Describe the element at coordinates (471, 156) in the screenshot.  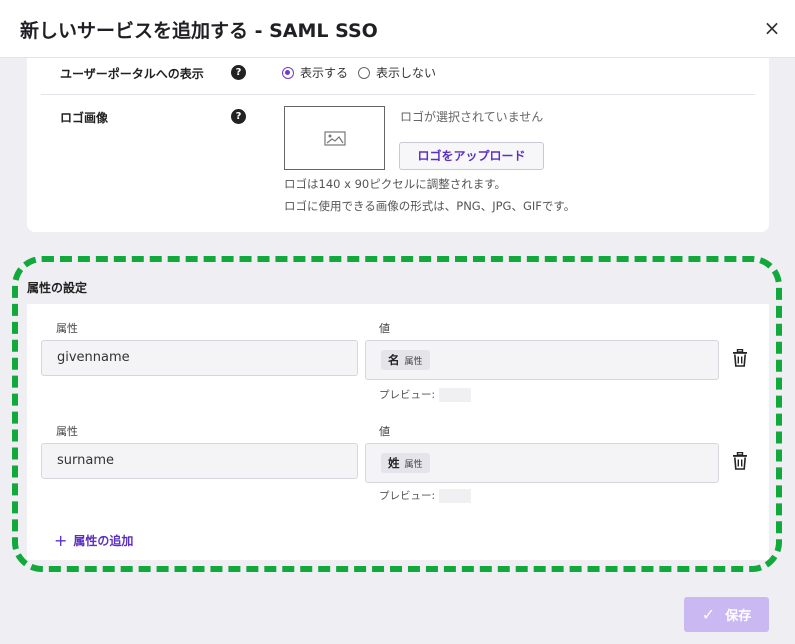
I see `upload-logo-button: ロゴをアップロード` at that location.